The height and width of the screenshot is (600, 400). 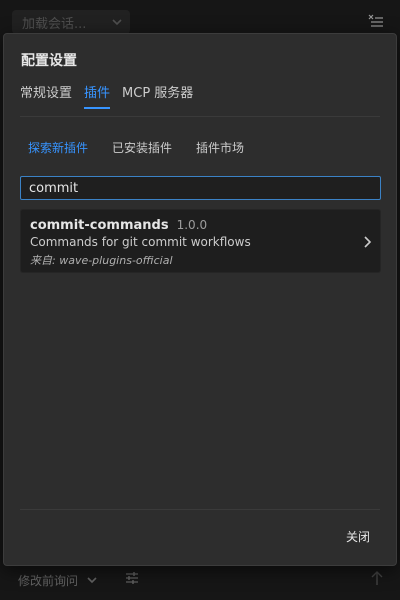 I want to click on plugin-header: commit-commands 1.0.0, so click(x=118, y=225).